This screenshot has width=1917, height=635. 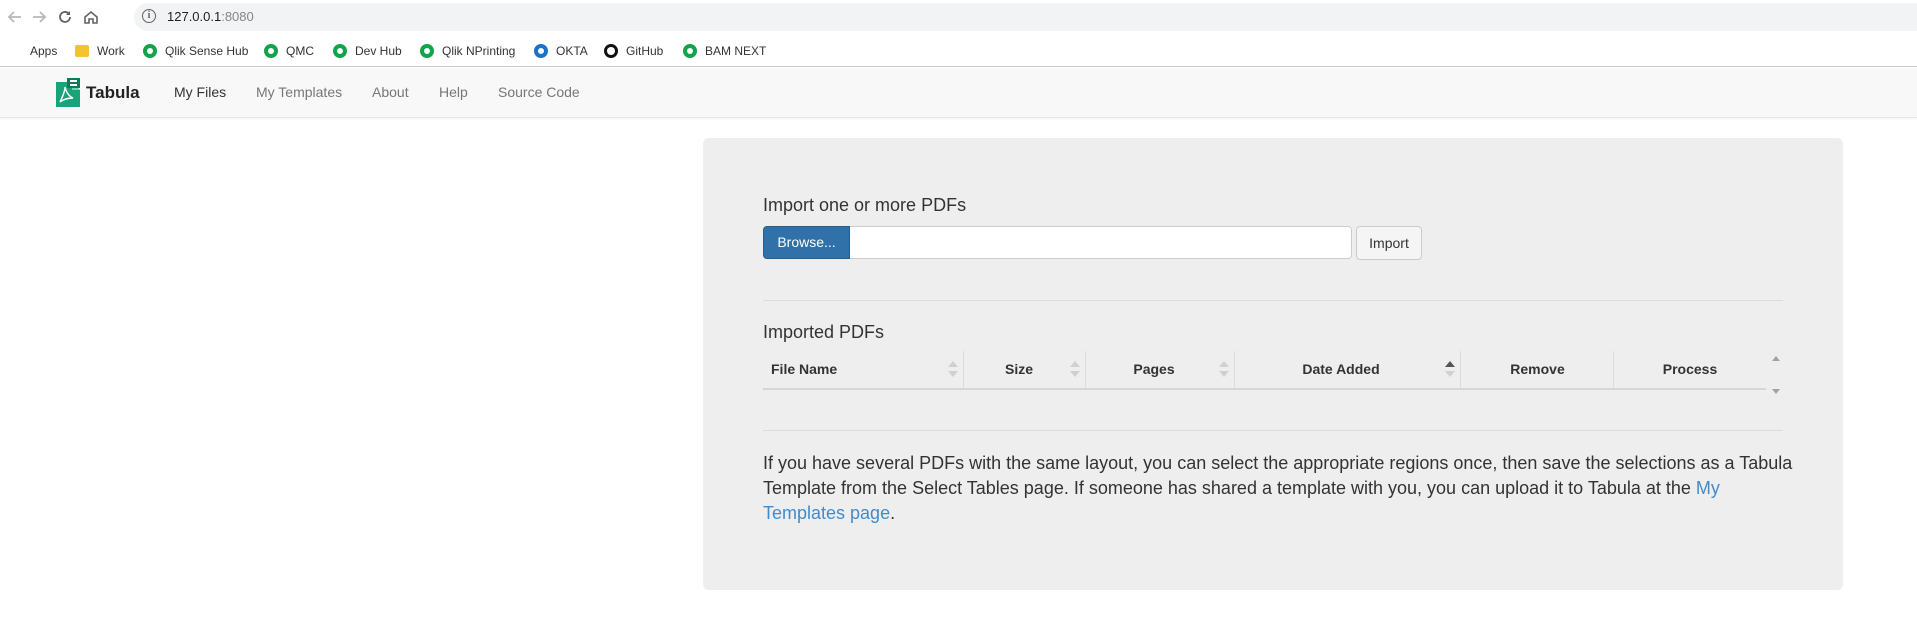 I want to click on url-host: 127.0.0.1, so click(x=194, y=16).